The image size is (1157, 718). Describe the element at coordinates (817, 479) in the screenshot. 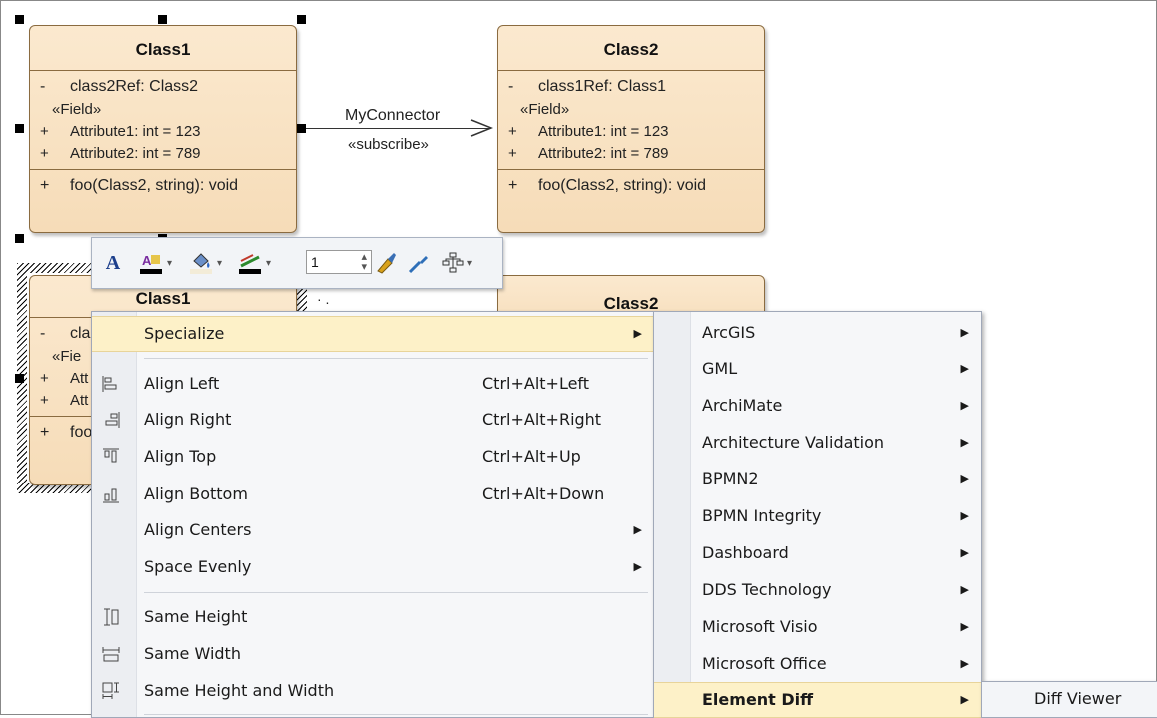

I see `menu-item-bpmn2: BPMN2 ▶` at that location.